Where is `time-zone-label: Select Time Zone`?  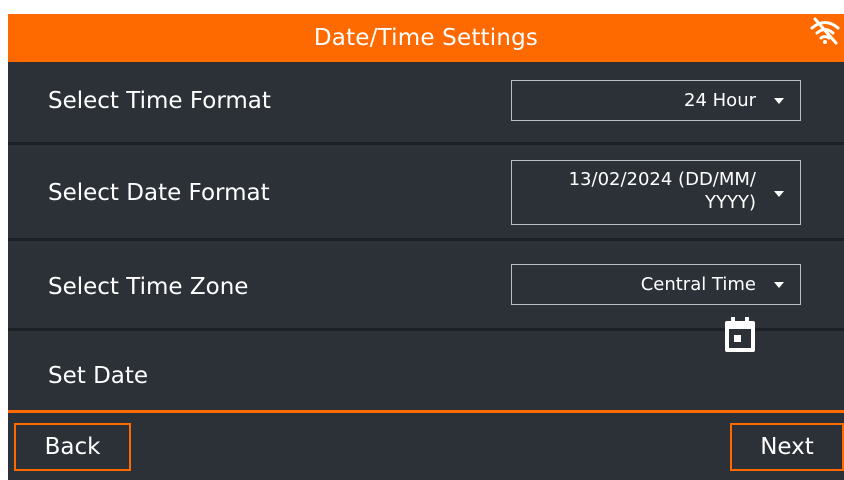
time-zone-label: Select Time Zone is located at coordinates (148, 287).